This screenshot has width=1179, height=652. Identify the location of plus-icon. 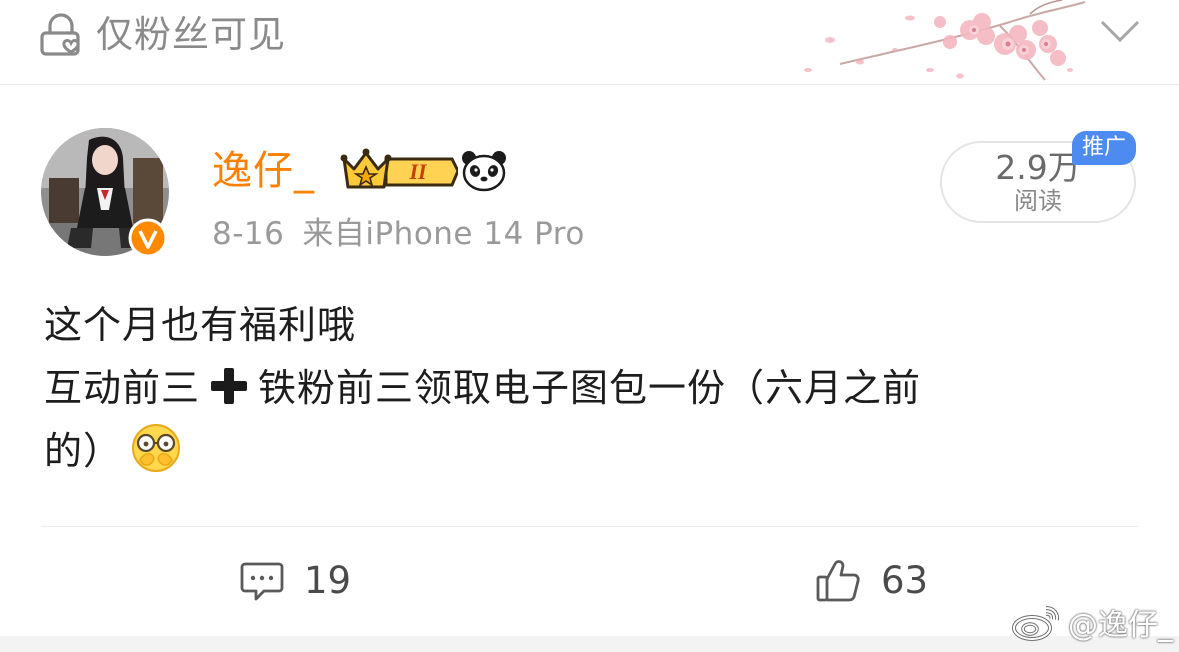
(229, 386).